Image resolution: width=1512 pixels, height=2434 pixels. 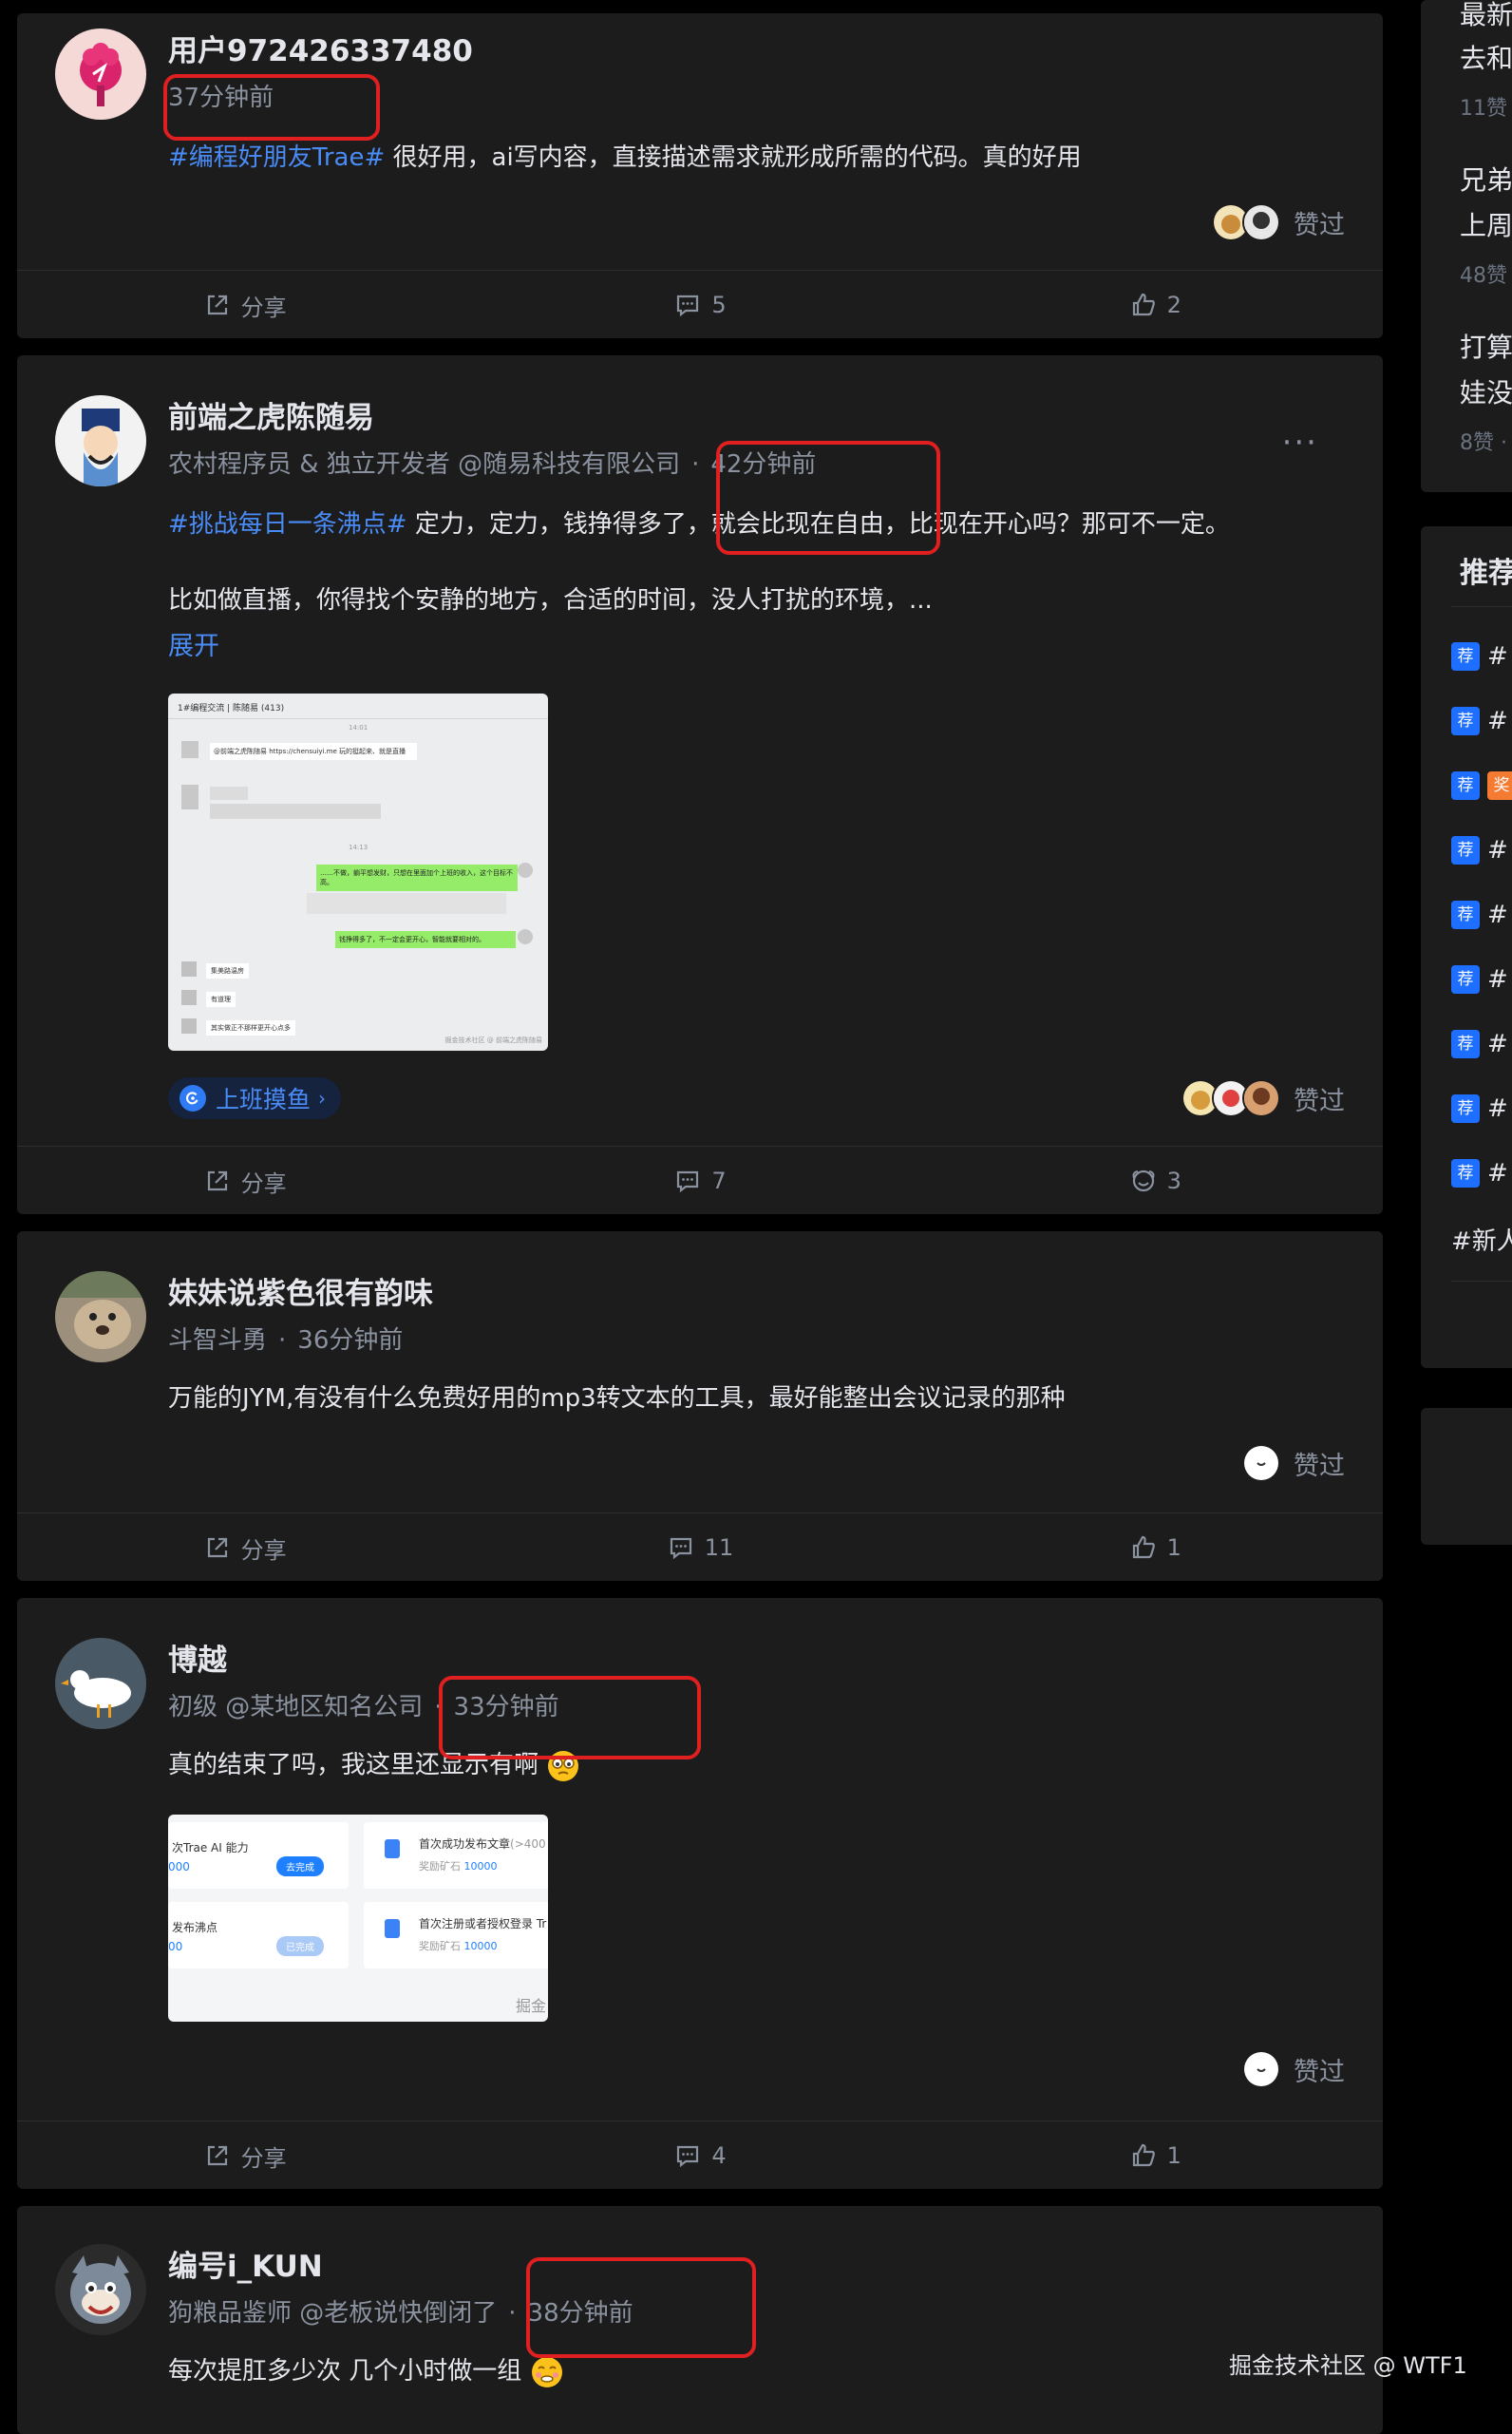 I want to click on reward-badge: 奖, so click(x=1499, y=785).